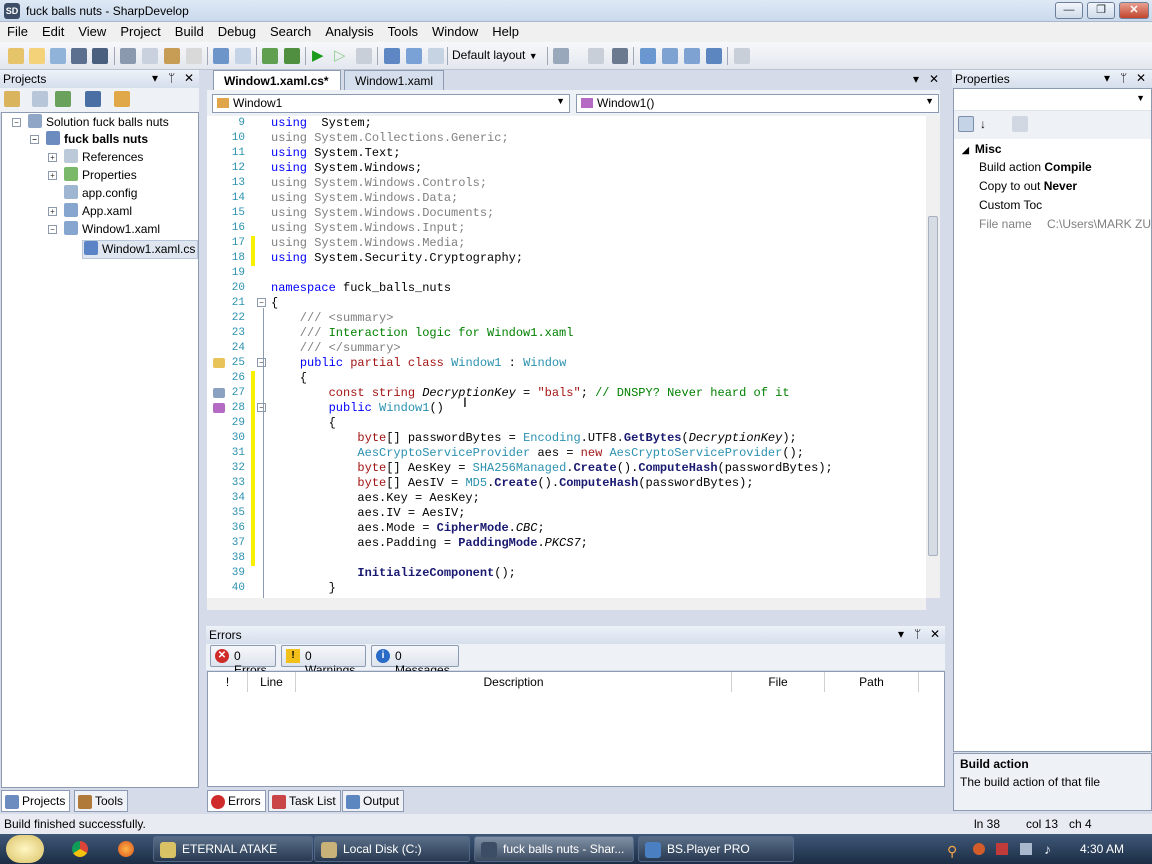  I want to click on open-icon, so click(58, 56).